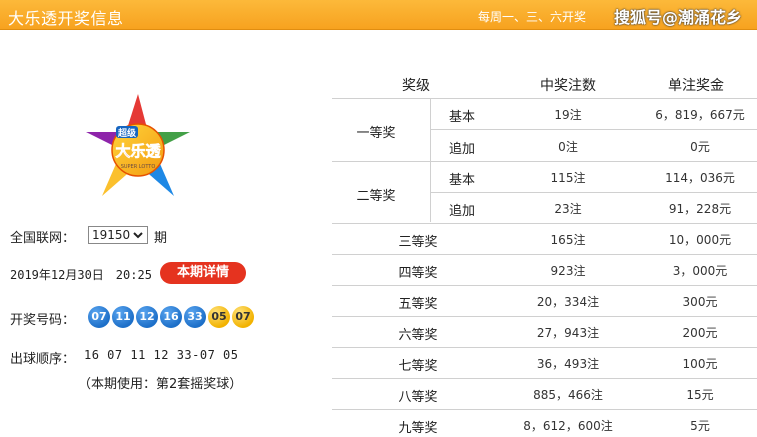 Image resolution: width=757 pixels, height=437 pixels. I want to click on period-value: 19150, so click(111, 235).